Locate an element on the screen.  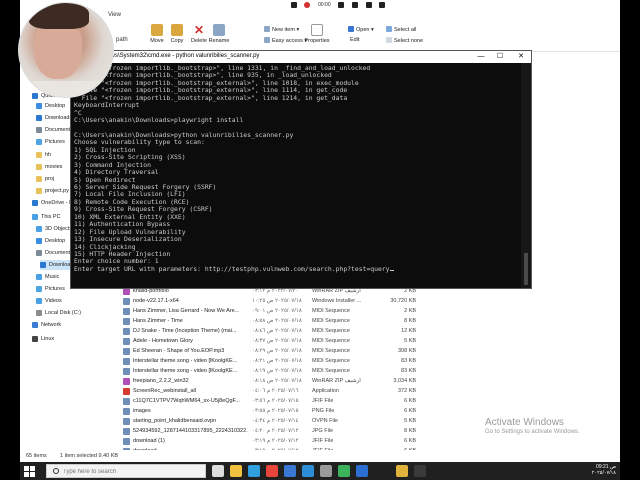
file-date: ٢٠٢٥/٠٧/١٨ ص ٠٨:٤٦ is located at coordinates (277, 331).